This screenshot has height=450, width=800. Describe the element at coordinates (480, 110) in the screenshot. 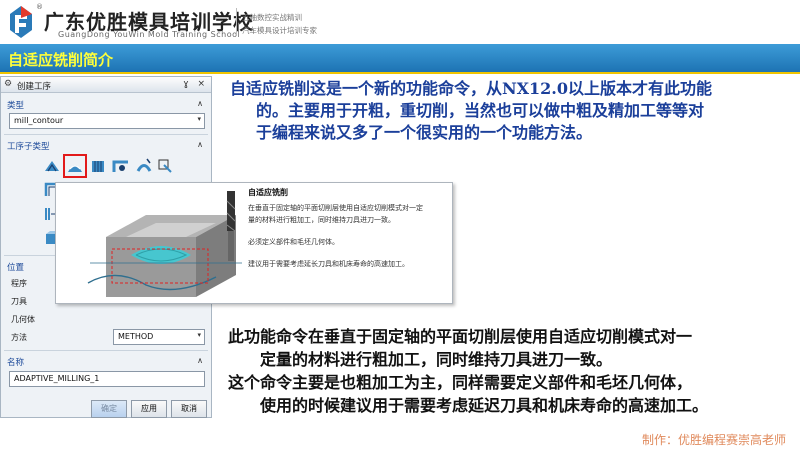

I see `intro-line: 的。主要用于开粗，重切削，当然也可以做中粗及精加工等等对` at that location.